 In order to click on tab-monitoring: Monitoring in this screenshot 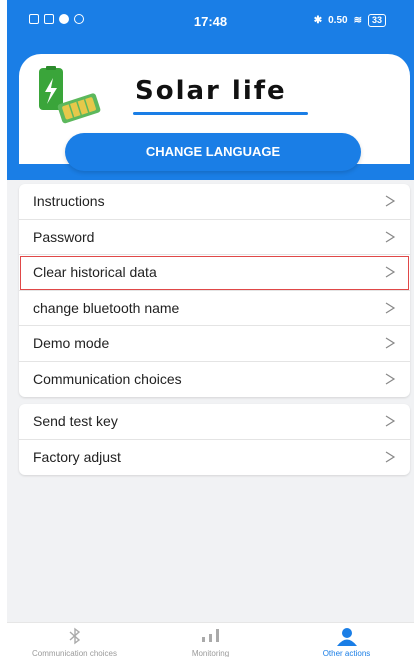, I will do `click(210, 640)`.